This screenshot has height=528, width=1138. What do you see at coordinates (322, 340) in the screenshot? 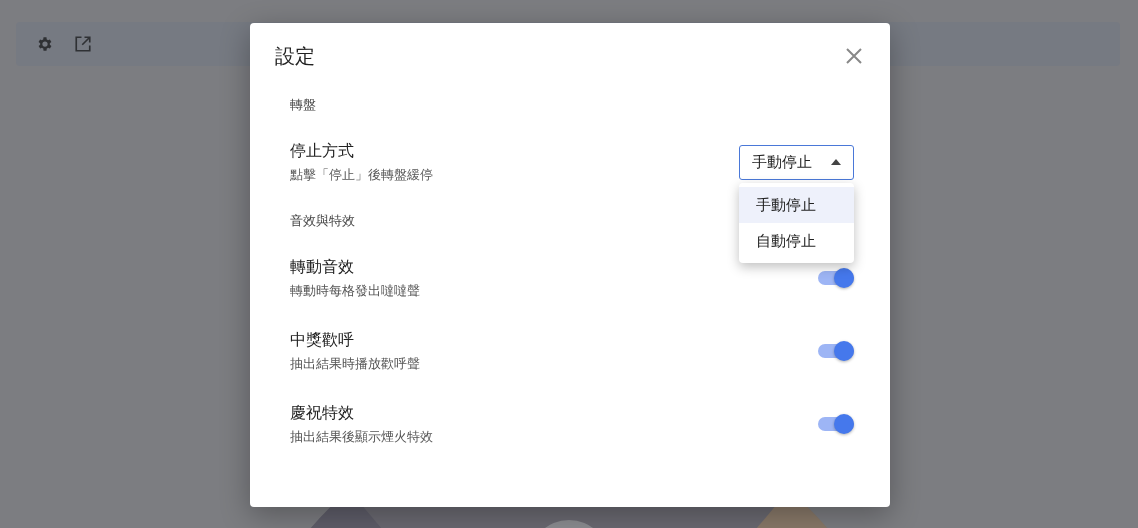
I see `setting-label: 中獎歡呼` at bounding box center [322, 340].